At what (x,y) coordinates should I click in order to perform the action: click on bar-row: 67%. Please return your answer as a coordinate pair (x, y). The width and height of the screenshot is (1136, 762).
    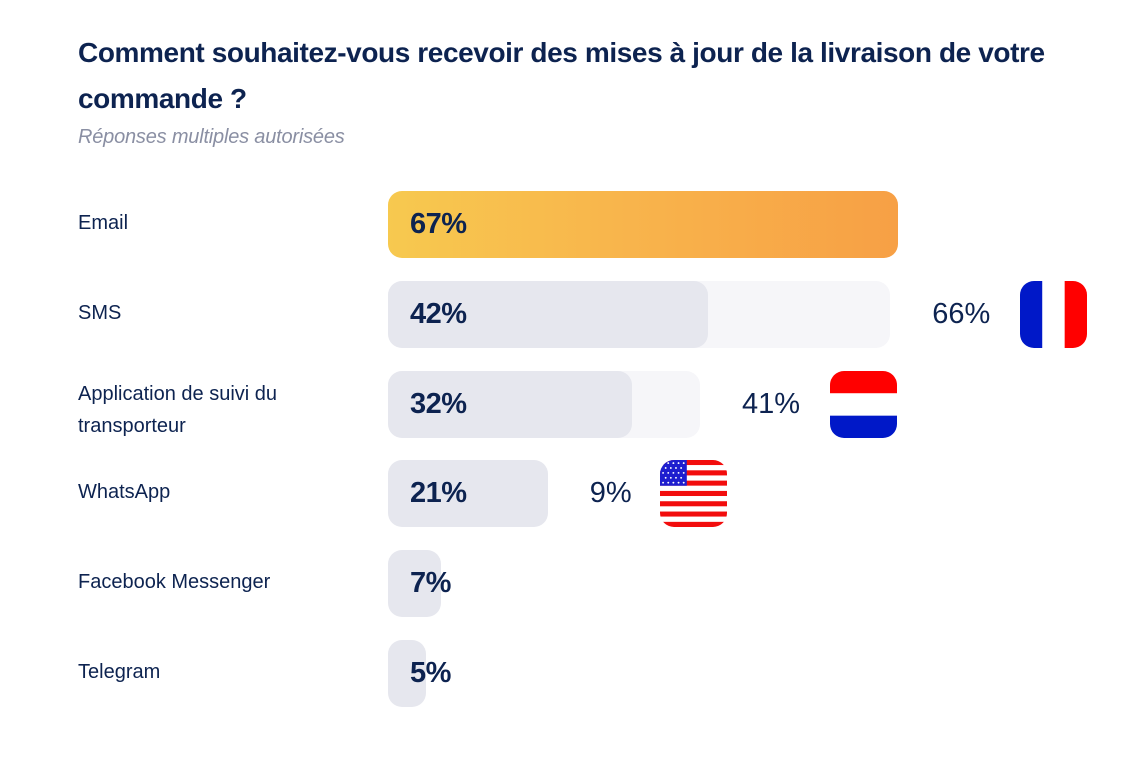
    Looking at the image, I should click on (568, 225).